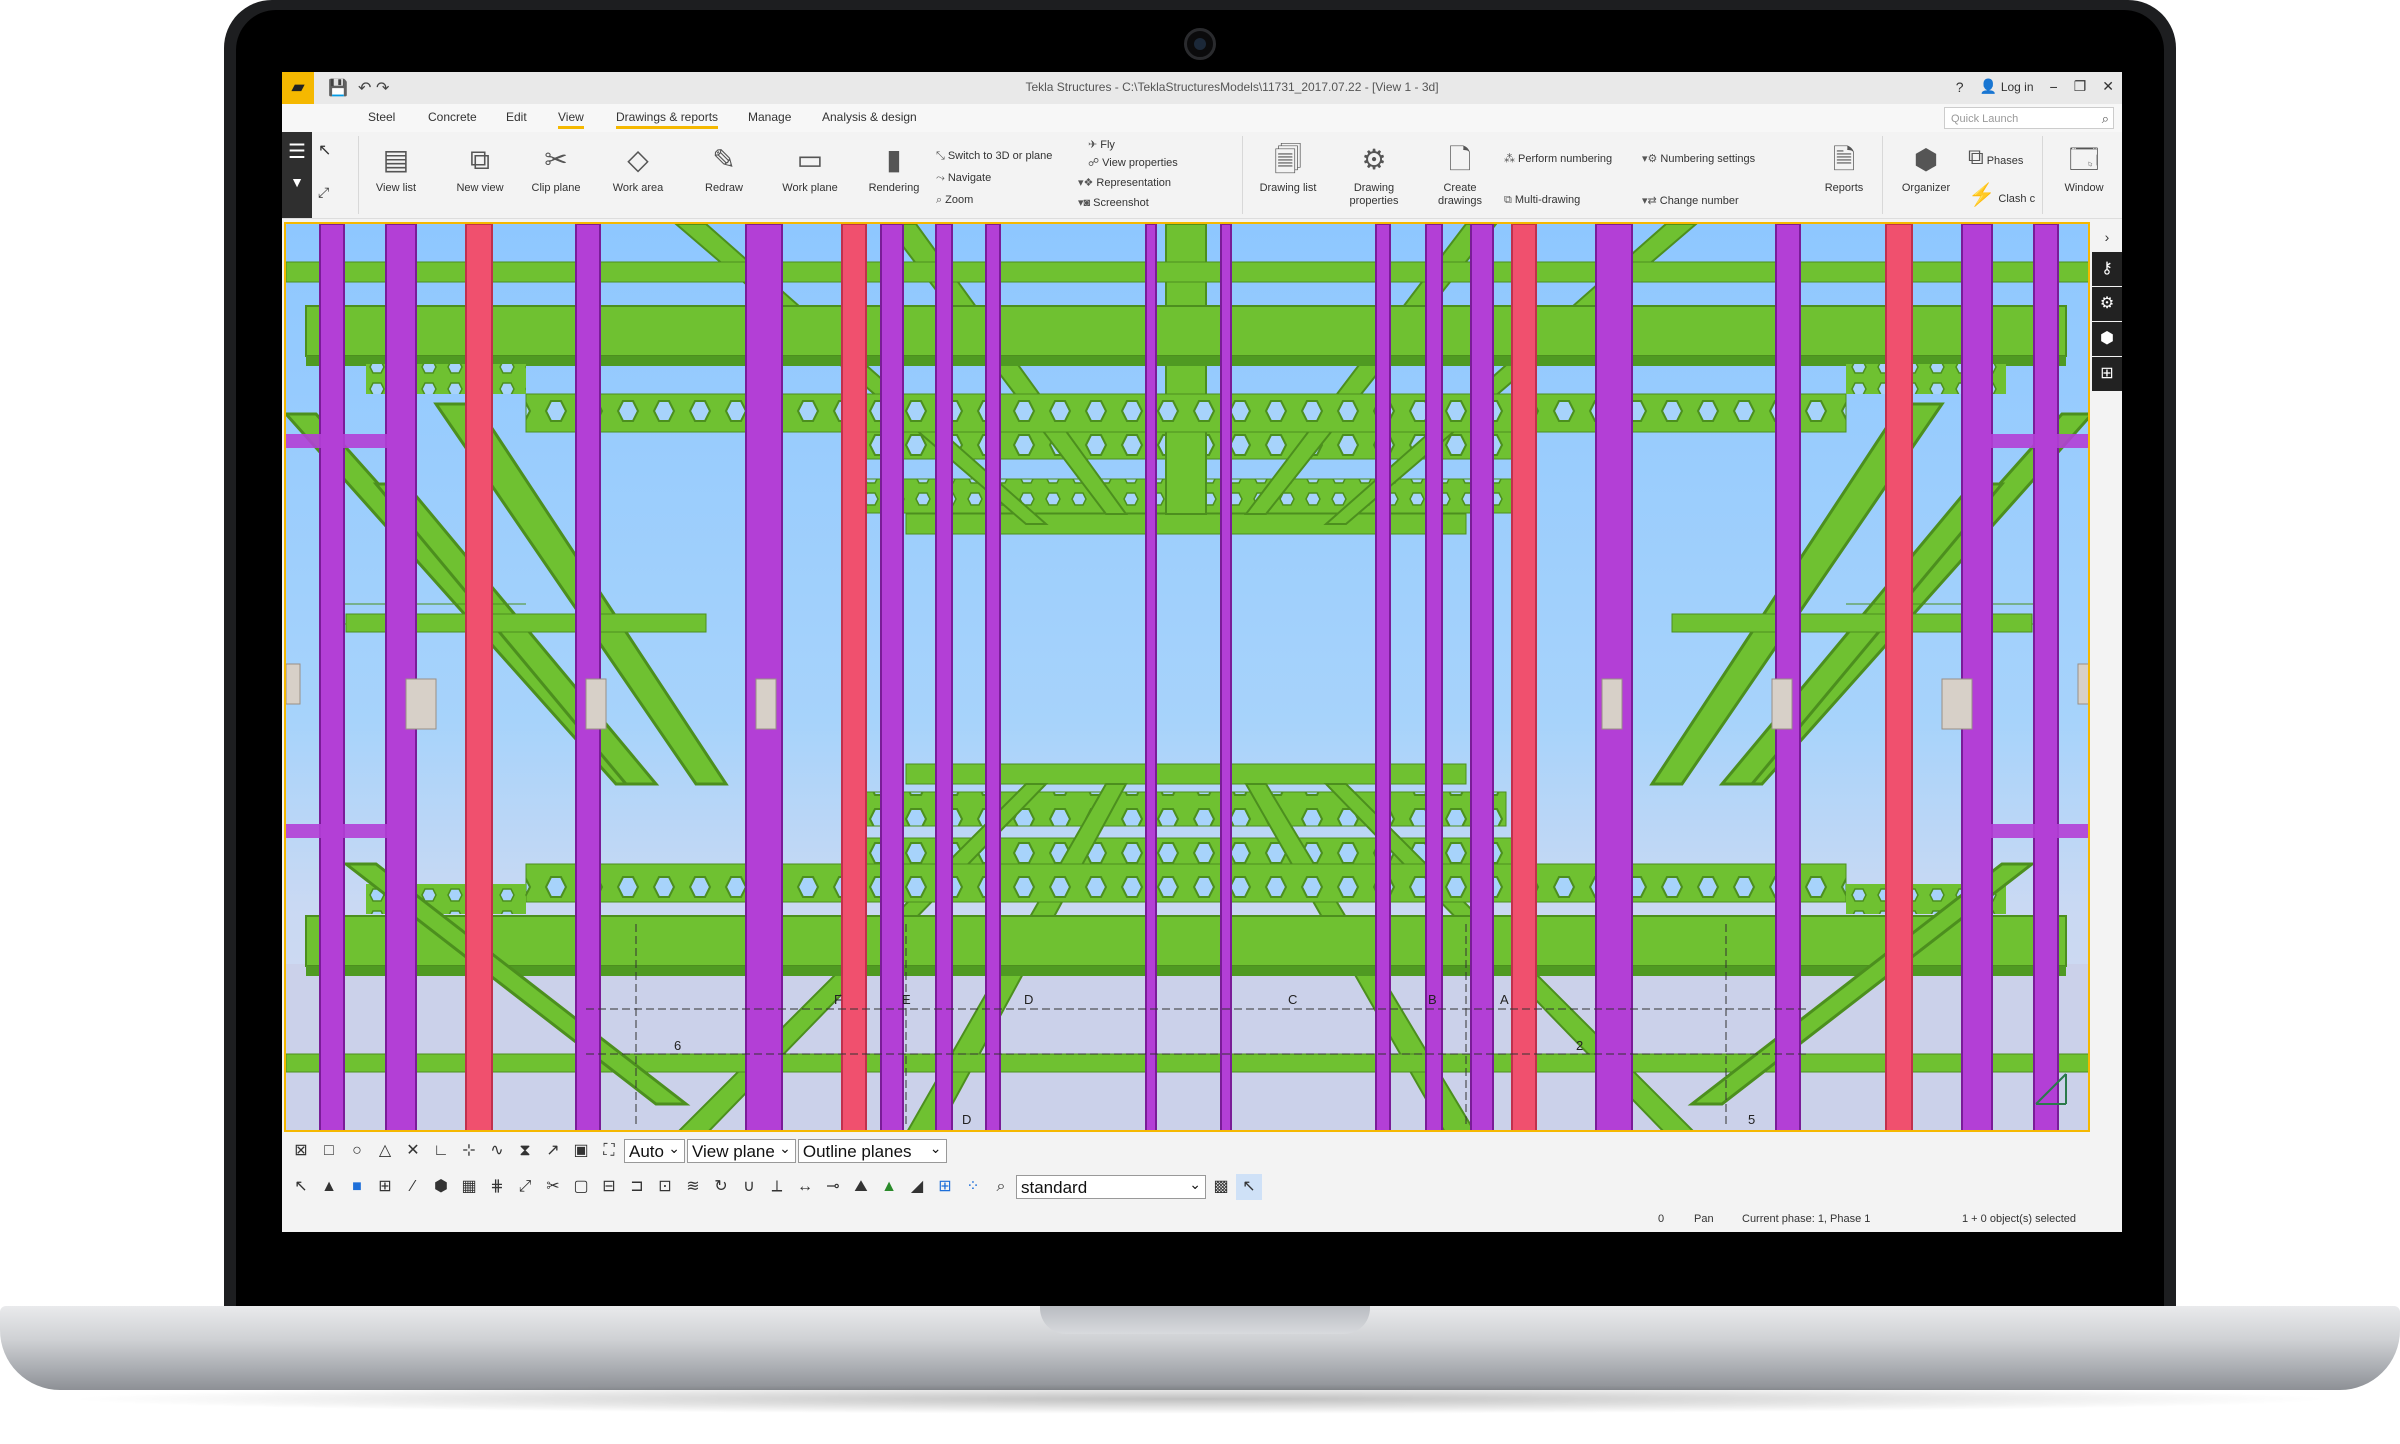  Describe the element at coordinates (338, 88) in the screenshot. I see `save-icon: 💾` at that location.